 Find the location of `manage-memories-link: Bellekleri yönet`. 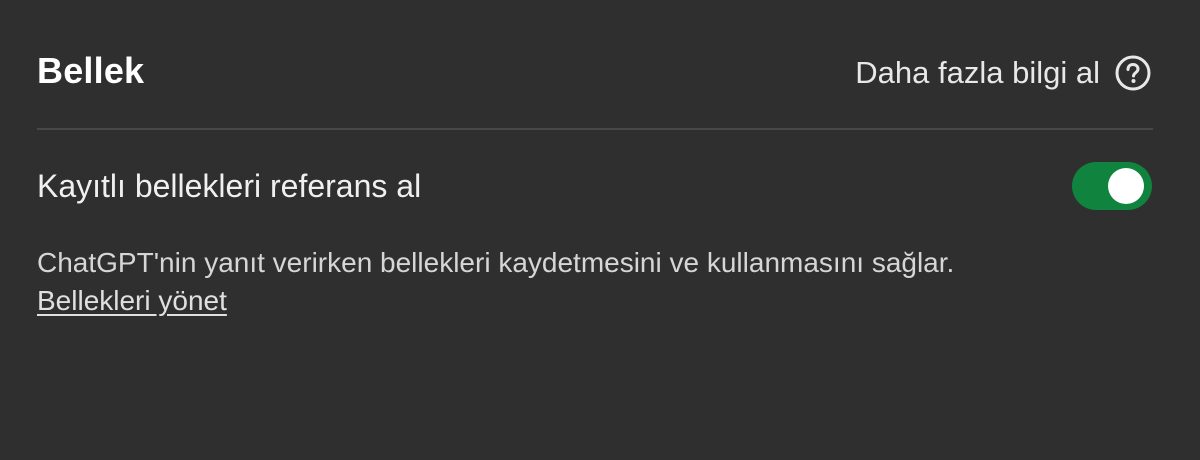

manage-memories-link: Bellekleri yönet is located at coordinates (132, 301).